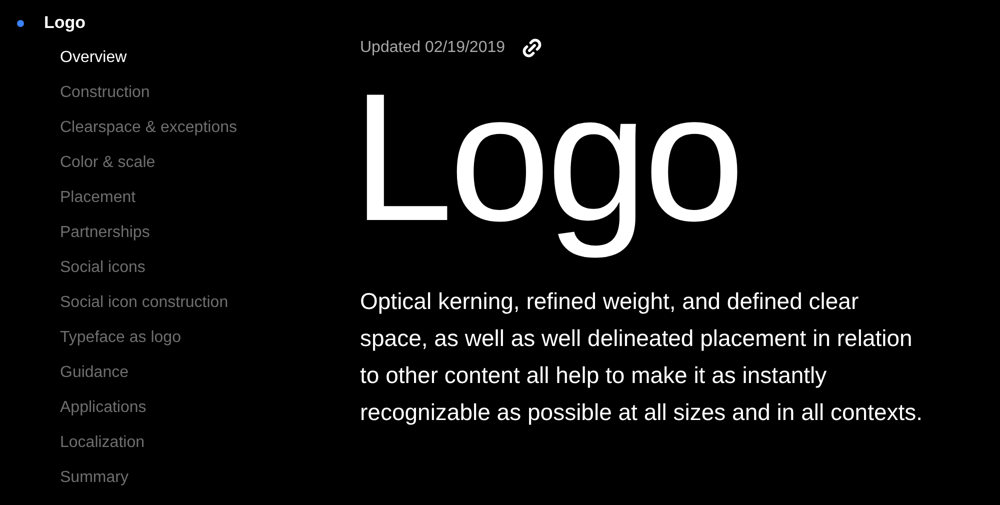  What do you see at coordinates (144, 302) in the screenshot?
I see `nav-link: Social icon construction` at bounding box center [144, 302].